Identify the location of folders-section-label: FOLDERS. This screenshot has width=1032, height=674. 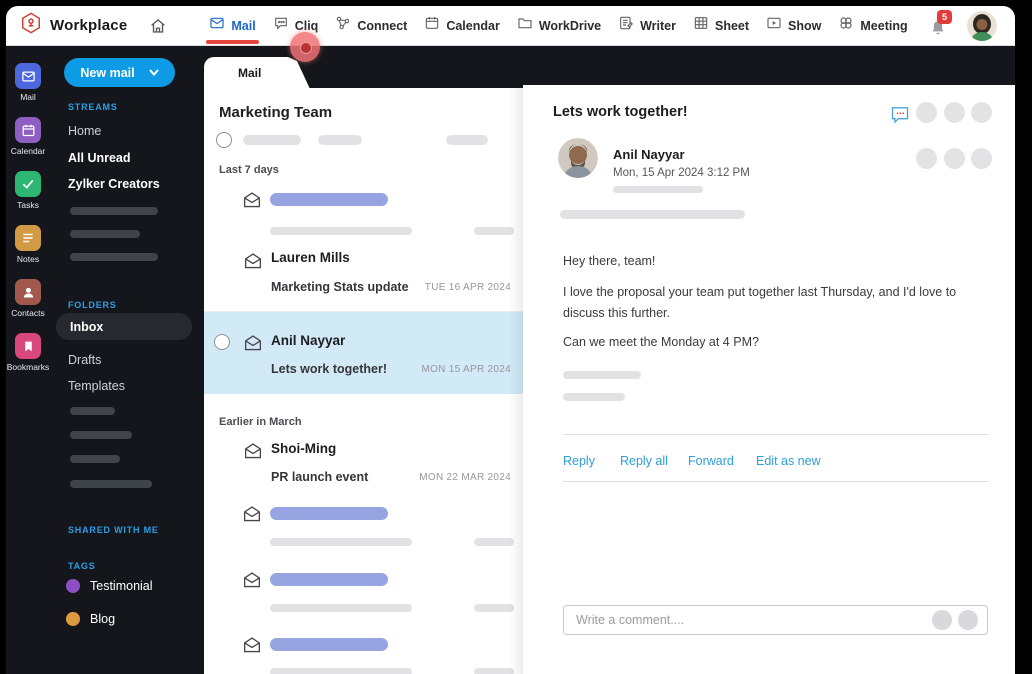
(92, 305).